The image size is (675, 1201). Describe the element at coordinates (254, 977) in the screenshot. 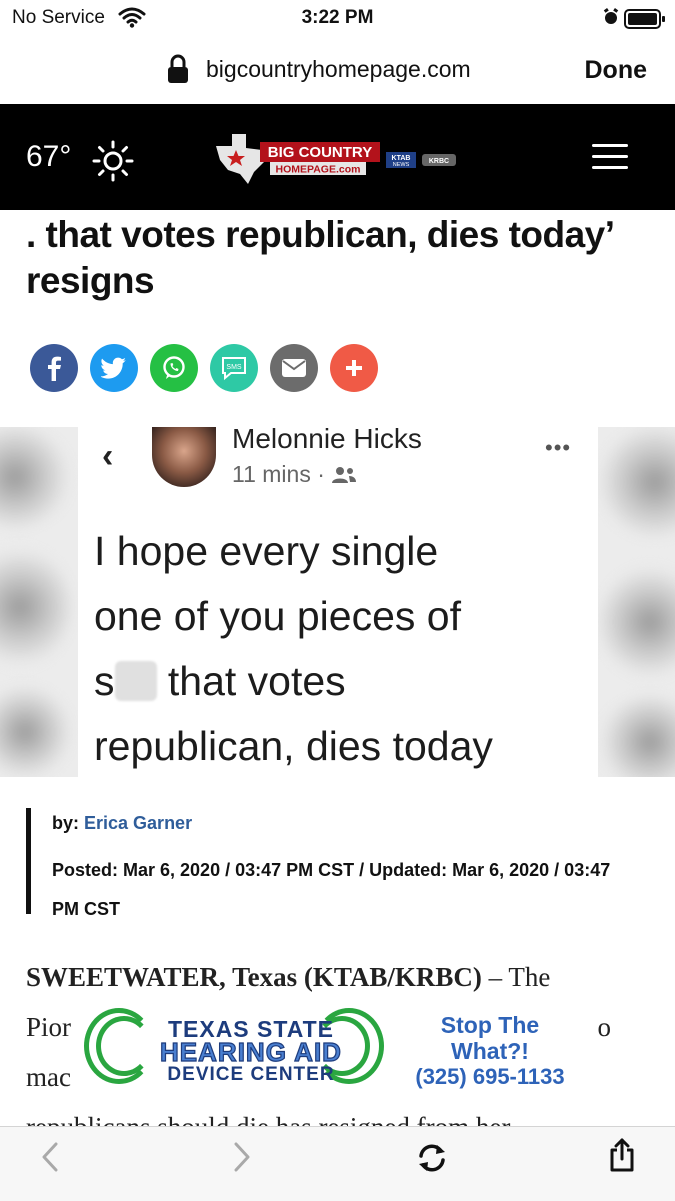

I see `dateline: SWEETWATER, Texas (KTAB/KRBC)` at that location.